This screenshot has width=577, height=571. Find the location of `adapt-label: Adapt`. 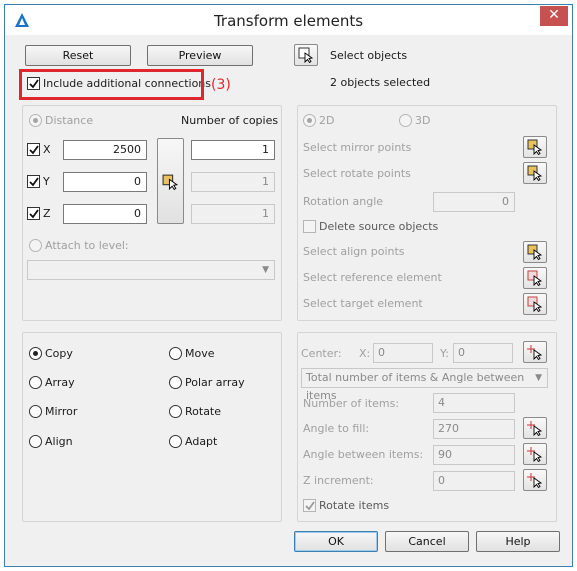

adapt-label: Adapt is located at coordinates (201, 441).